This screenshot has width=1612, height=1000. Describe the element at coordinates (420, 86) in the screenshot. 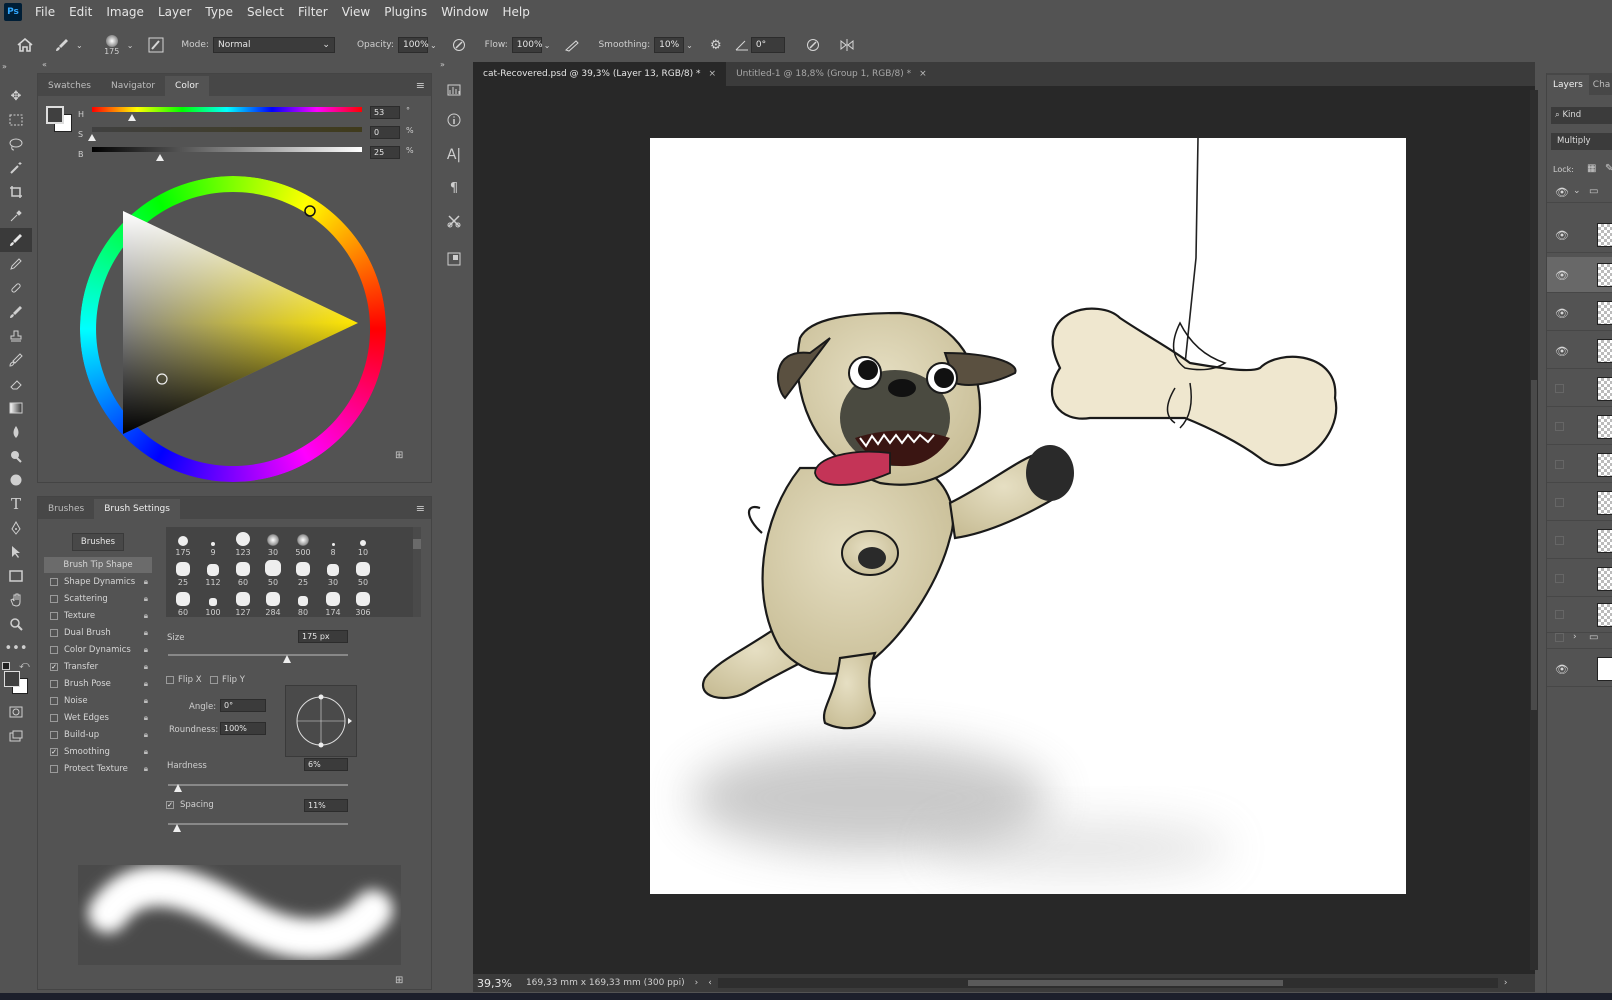

I see `panel-menu-icon: ≡` at that location.